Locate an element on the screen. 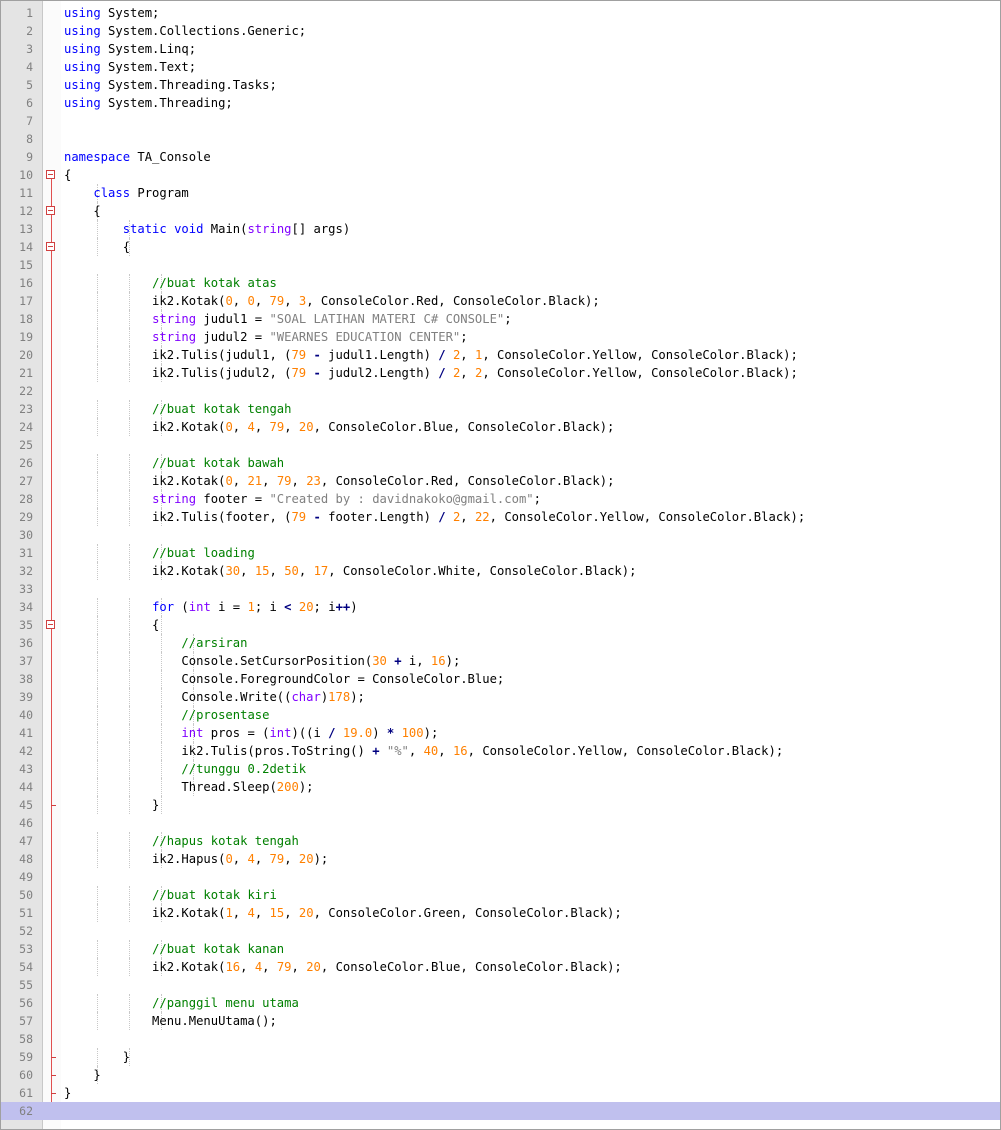 The image size is (1001, 1130). code-text: using System.Linq; is located at coordinates (130, 49).